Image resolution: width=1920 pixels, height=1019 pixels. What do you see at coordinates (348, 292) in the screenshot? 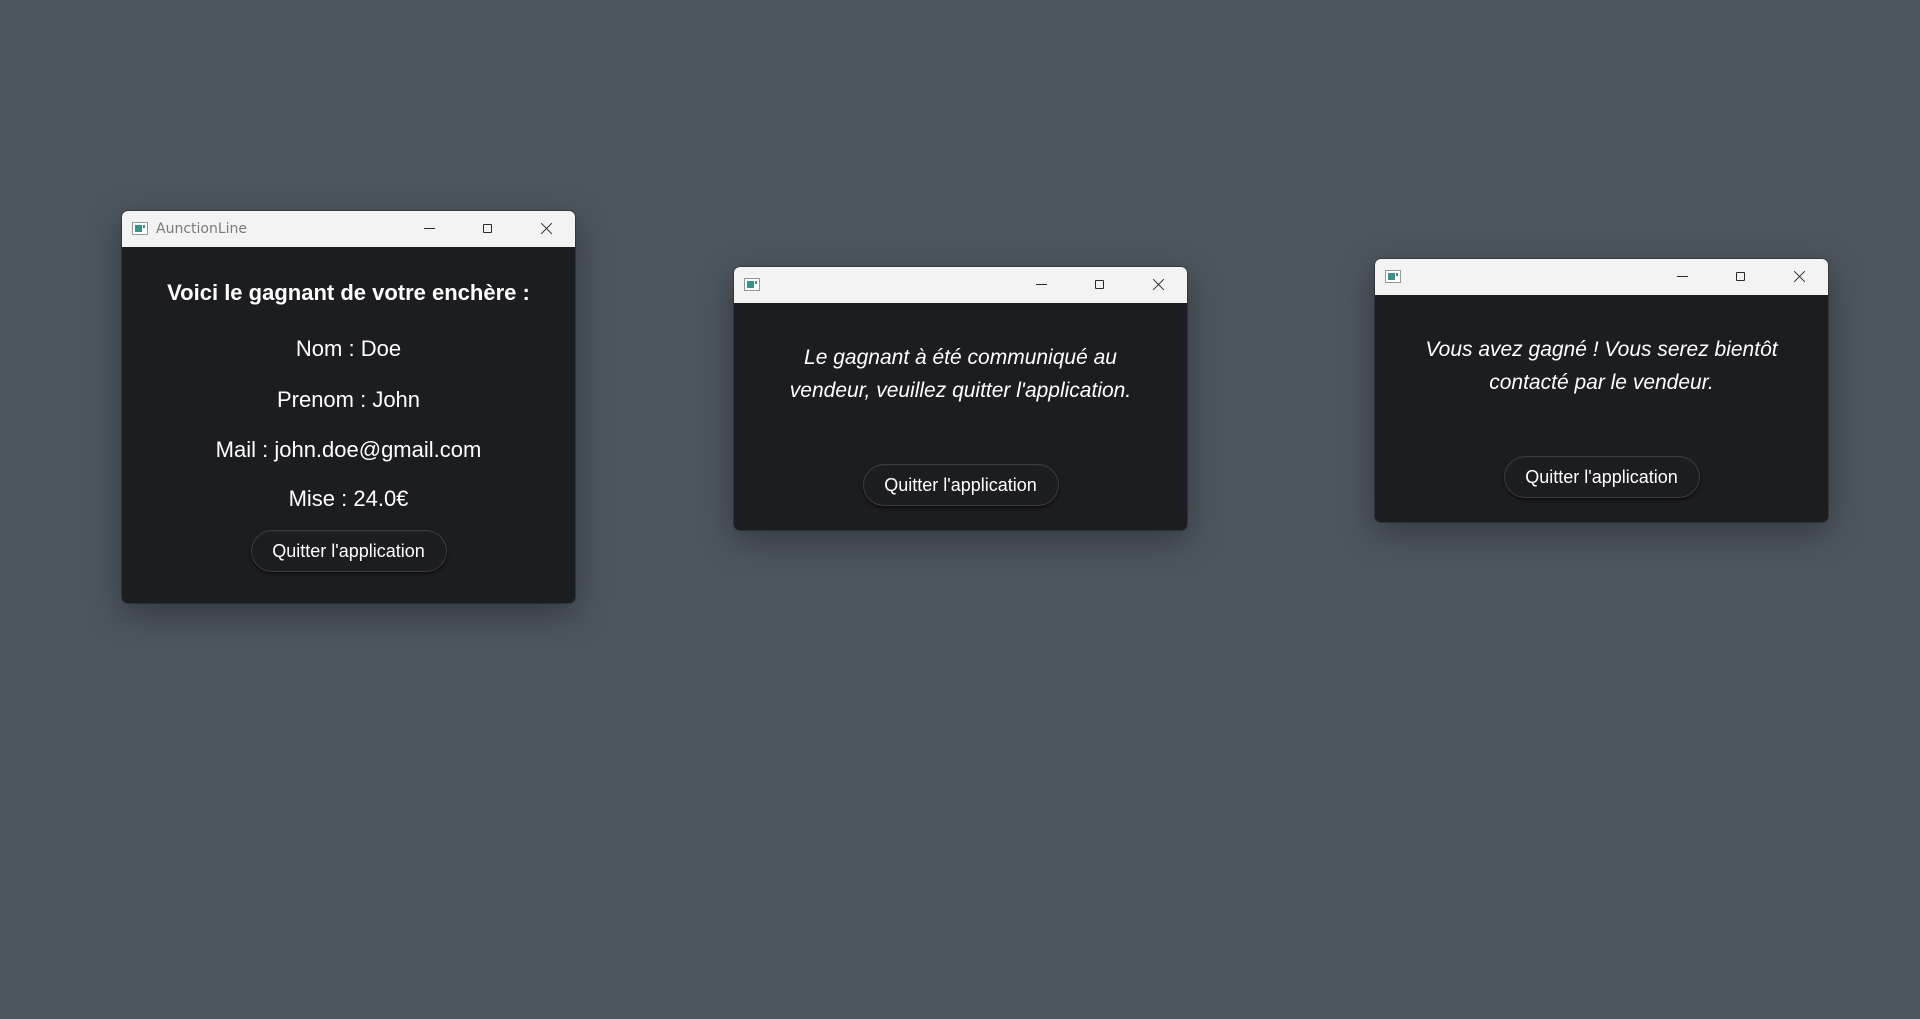
I see `winner-heading: Voici le gagnant de votre enchère :` at bounding box center [348, 292].